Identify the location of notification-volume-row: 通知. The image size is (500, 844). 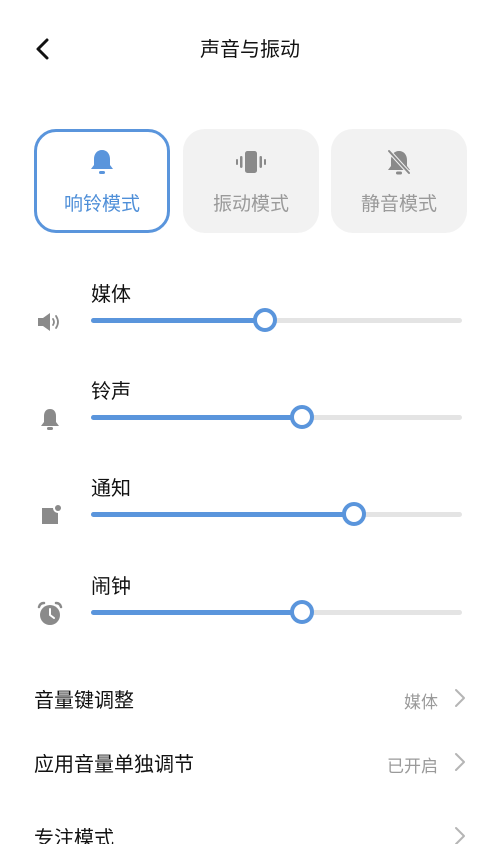
(250, 512).